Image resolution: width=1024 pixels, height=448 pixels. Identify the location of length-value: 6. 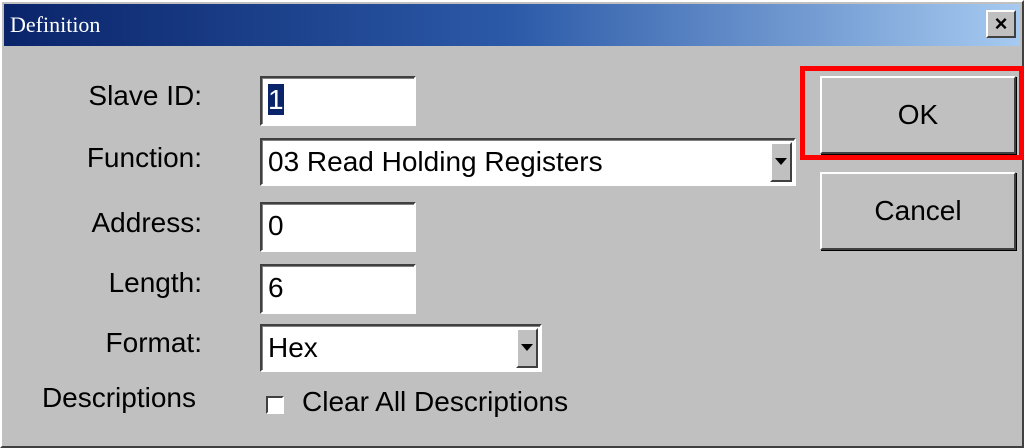
(276, 287).